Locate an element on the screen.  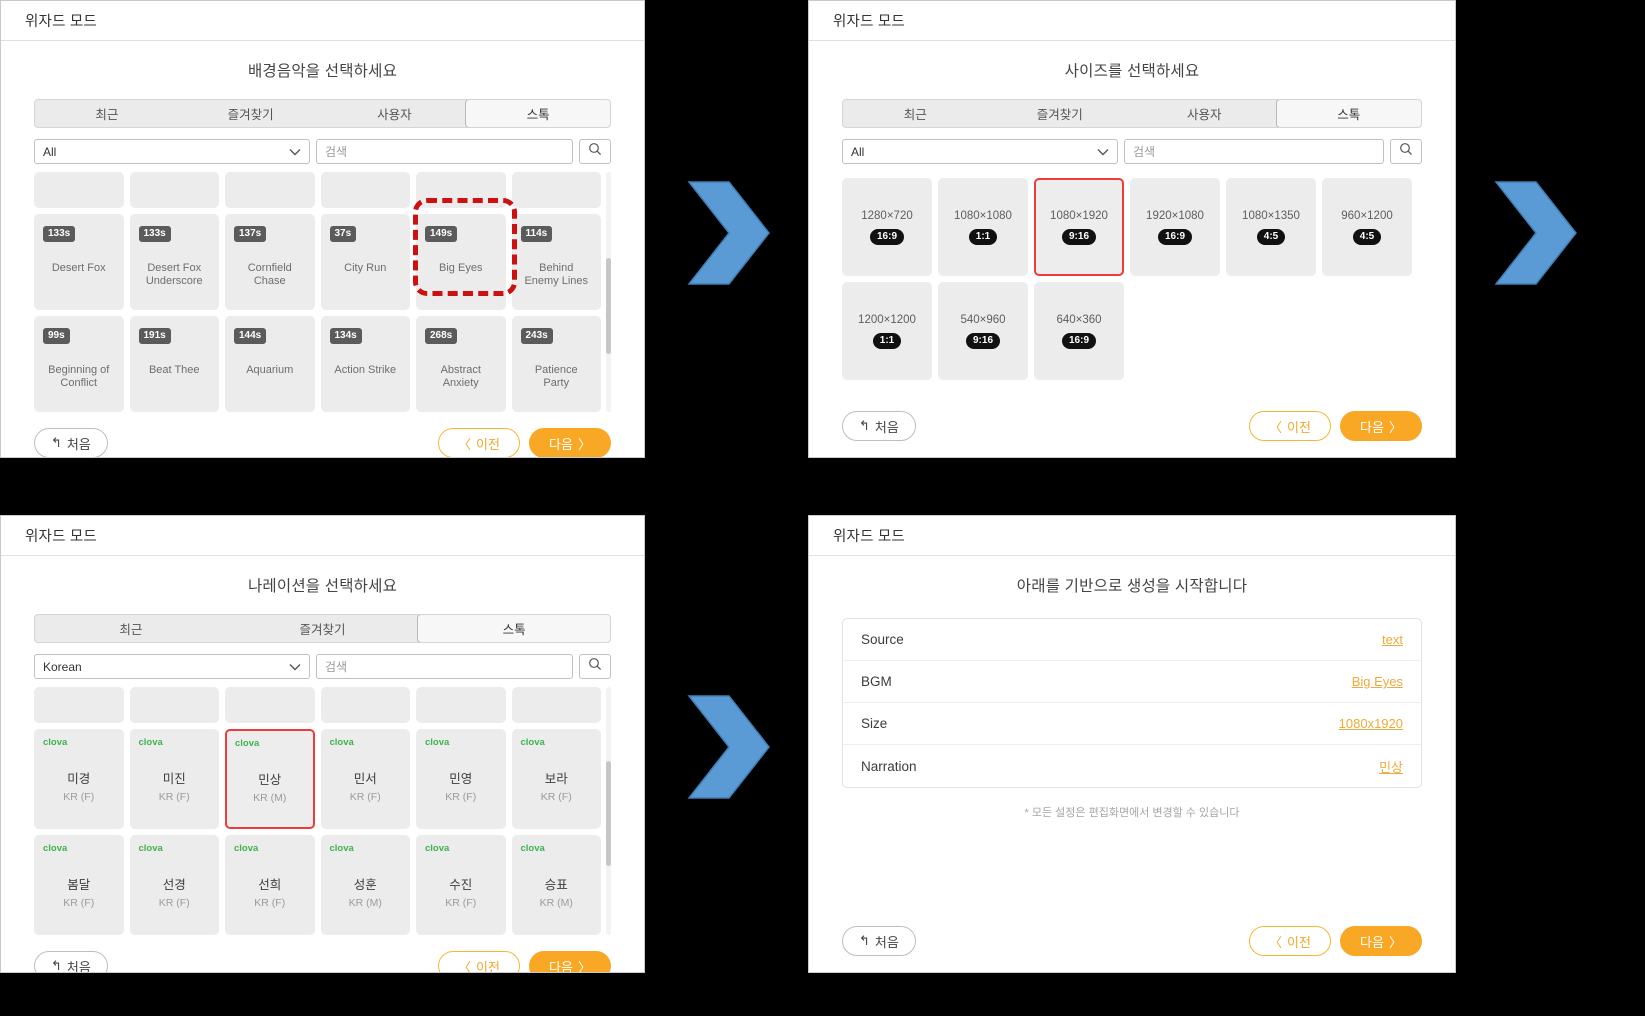
prev-button-label: 이전 is located at coordinates (1299, 942).